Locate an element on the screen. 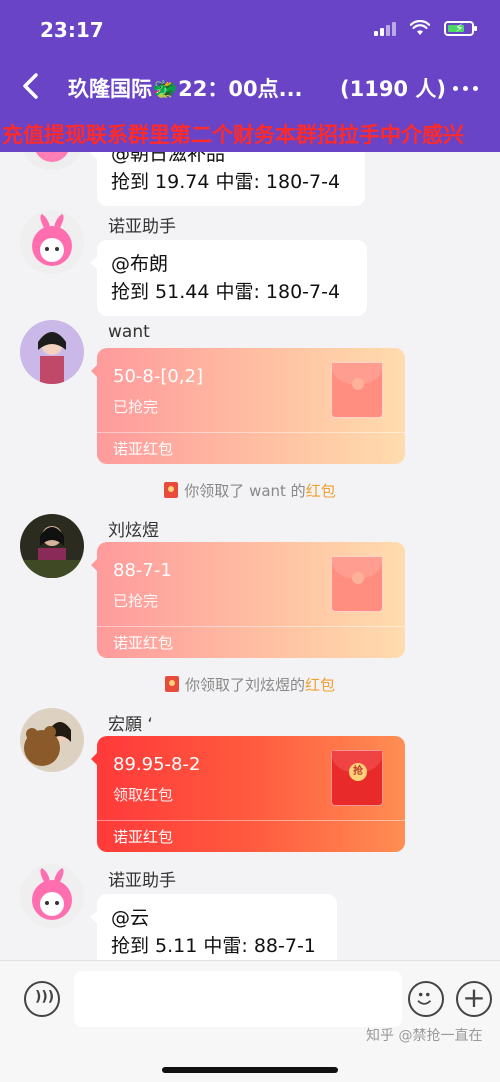 Image resolution: width=500 pixels, height=1082 pixels. voice-icon: ))) is located at coordinates (42, 999).